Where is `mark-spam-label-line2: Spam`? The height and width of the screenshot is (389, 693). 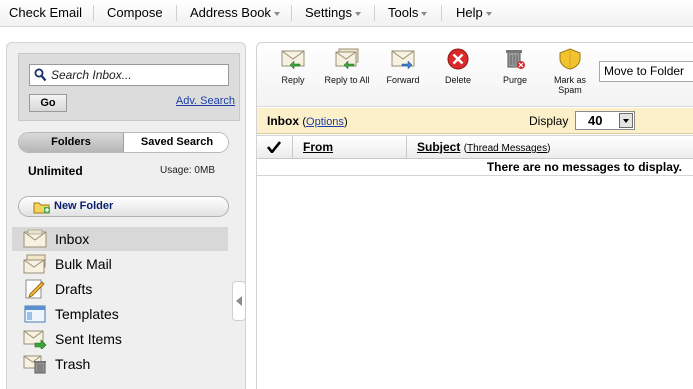 mark-spam-label-line2: Spam is located at coordinates (570, 90).